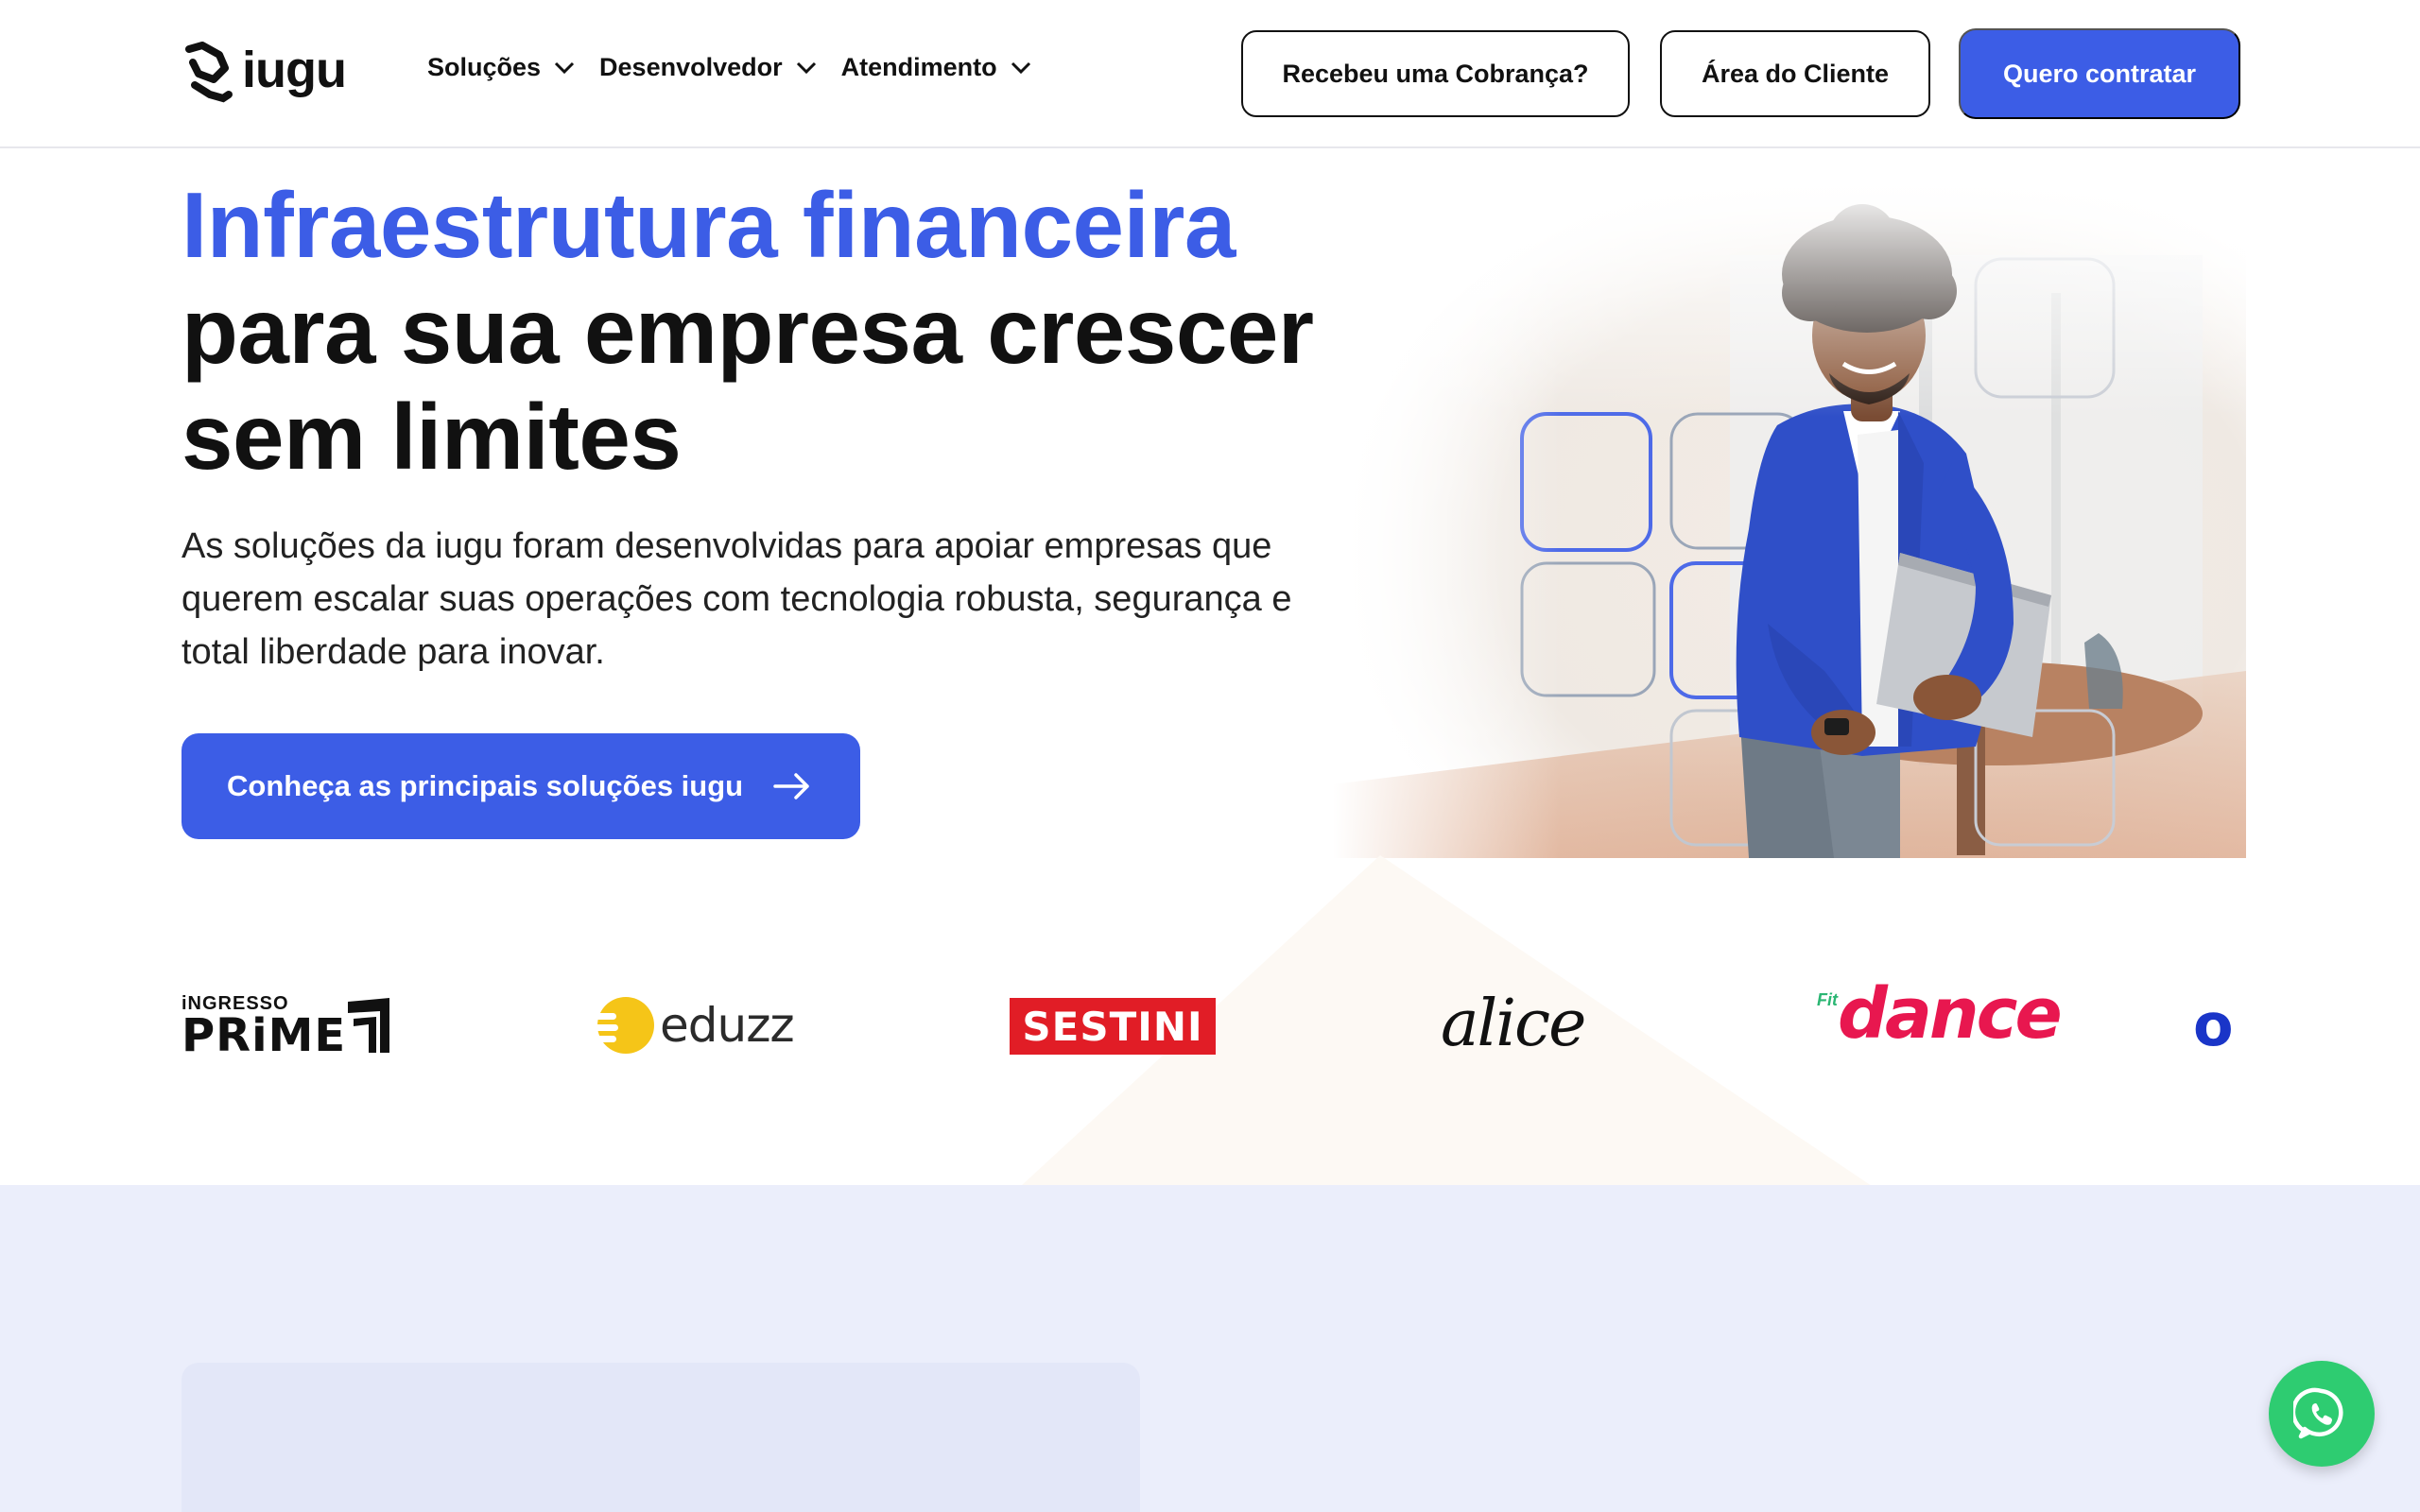 The height and width of the screenshot is (1512, 2420). Describe the element at coordinates (2318, 1413) in the screenshot. I see `whatsapp-icon` at that location.